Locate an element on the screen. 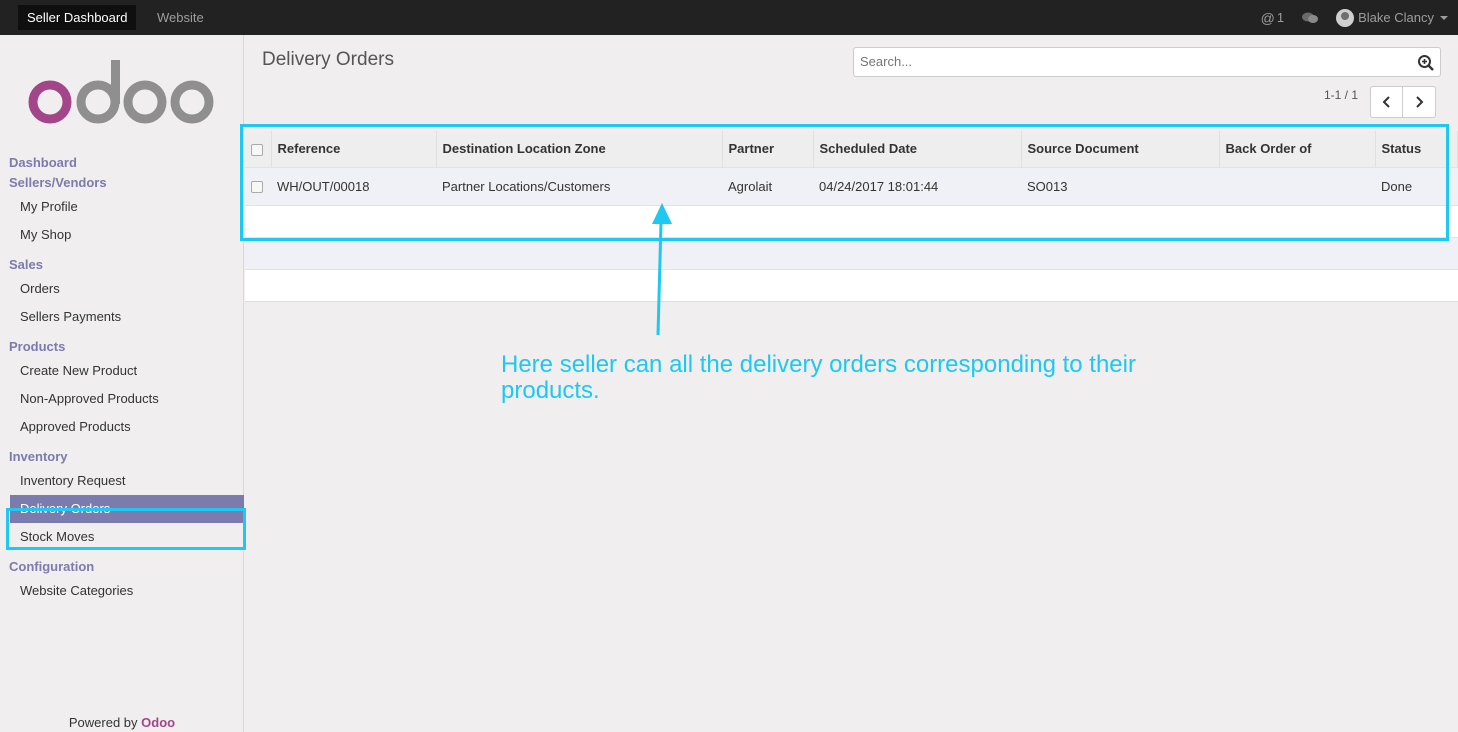 The height and width of the screenshot is (732, 1458). chat-button is located at coordinates (1310, 18).